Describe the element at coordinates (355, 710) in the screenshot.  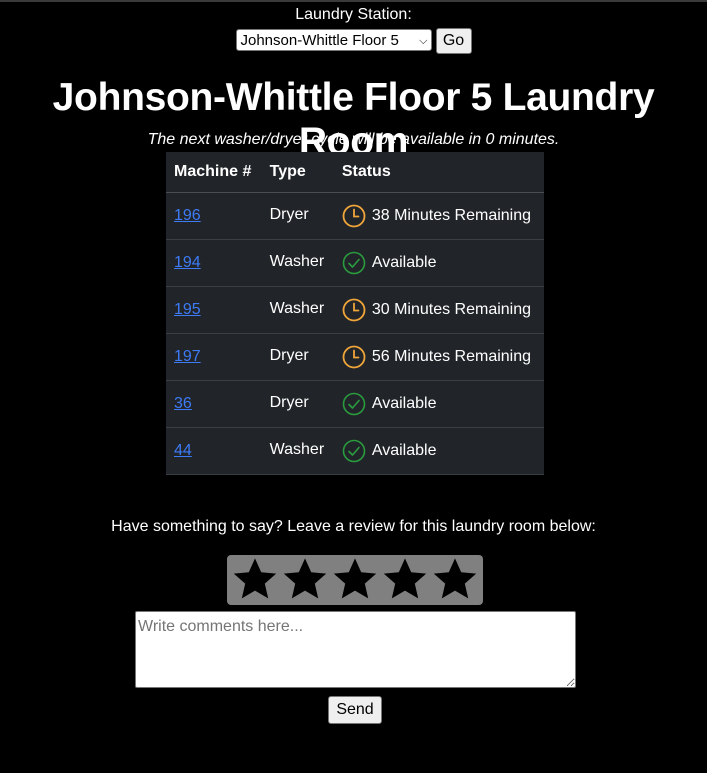
I see `send-button: Send` at that location.